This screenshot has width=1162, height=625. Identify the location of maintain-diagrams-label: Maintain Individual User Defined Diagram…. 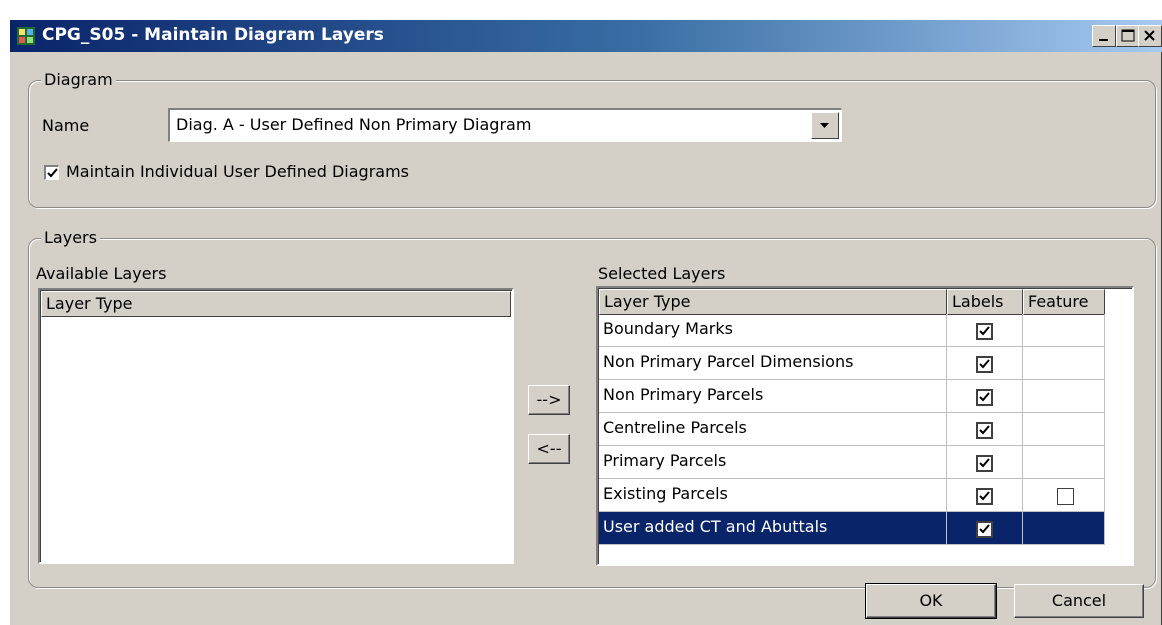
(238, 171).